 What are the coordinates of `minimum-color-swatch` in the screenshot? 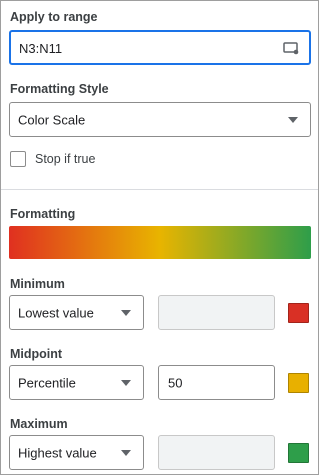 It's located at (298, 313).